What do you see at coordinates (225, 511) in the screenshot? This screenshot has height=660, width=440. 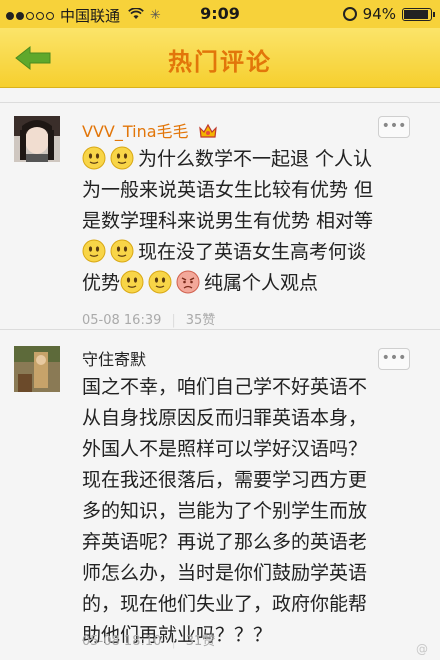 I see `comment-text: 多的知识，岂能为了个别学生而放` at bounding box center [225, 511].